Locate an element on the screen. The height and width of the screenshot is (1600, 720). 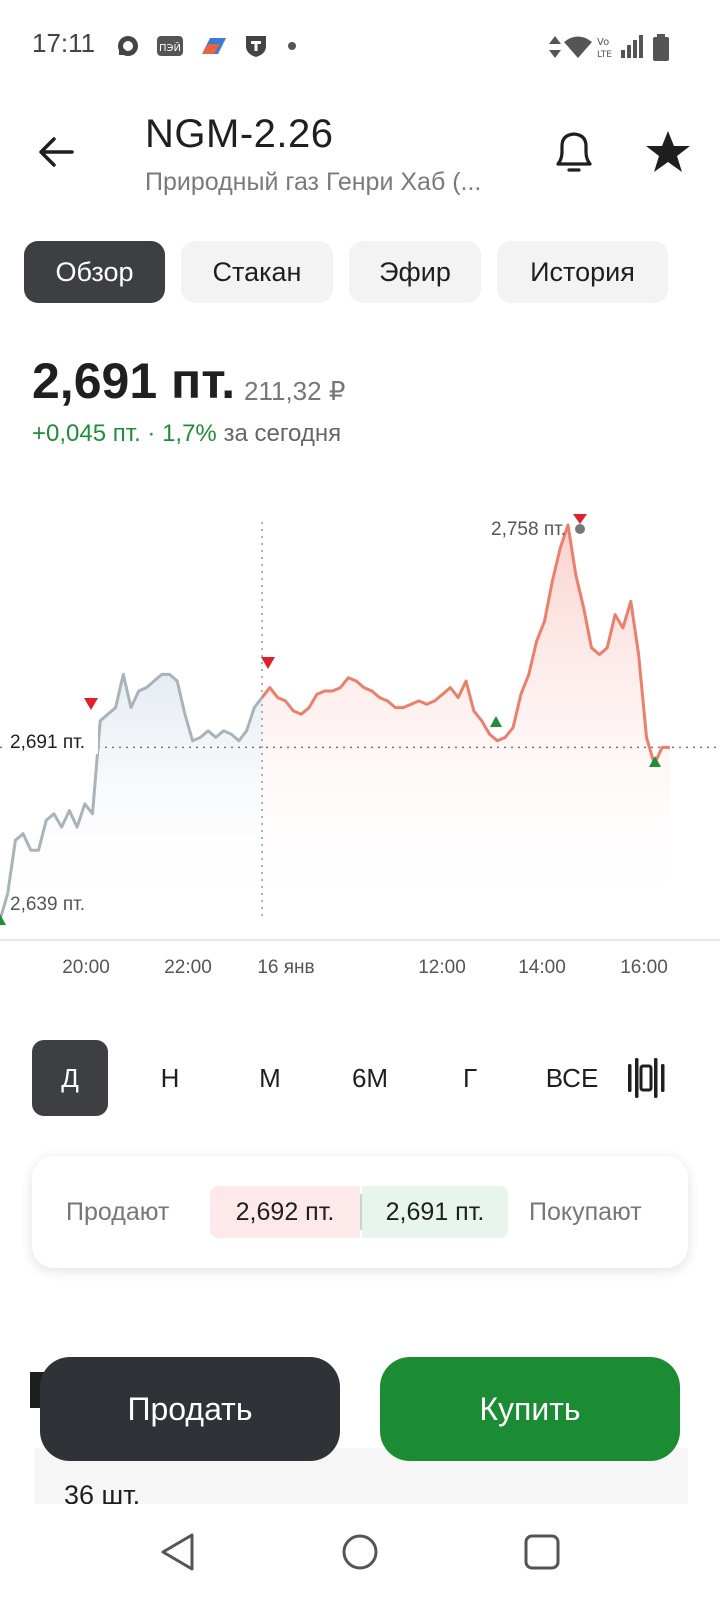
daily-change: +0,045 пт. · 1,7% за сегодня is located at coordinates (186, 434).